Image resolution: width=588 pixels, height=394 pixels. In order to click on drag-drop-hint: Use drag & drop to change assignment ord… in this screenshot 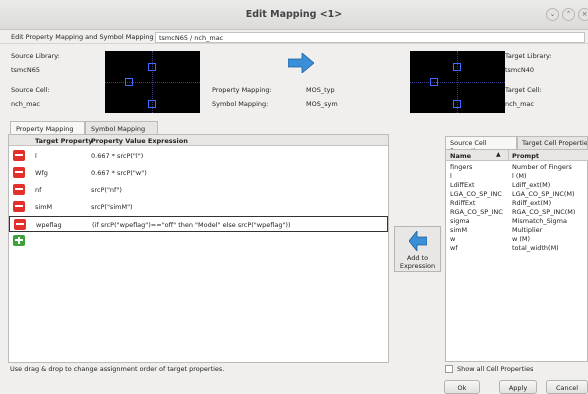, I will do `click(117, 369)`.